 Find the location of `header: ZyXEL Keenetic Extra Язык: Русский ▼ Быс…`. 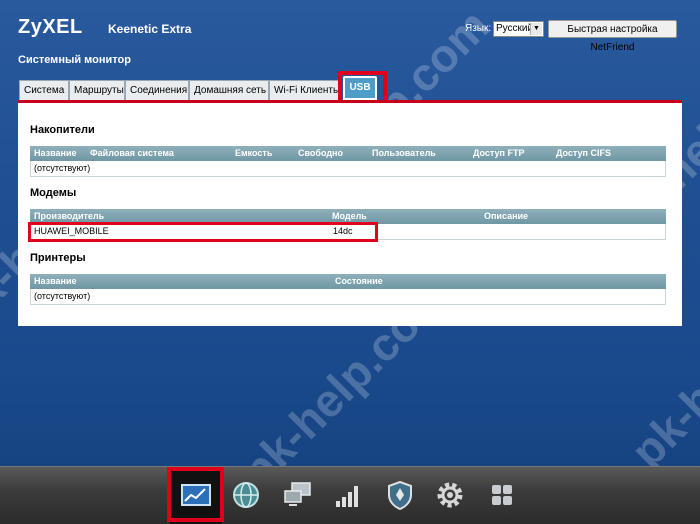

header: ZyXEL Keenetic Extra Язык: Русский ▼ Быс… is located at coordinates (350, 26).